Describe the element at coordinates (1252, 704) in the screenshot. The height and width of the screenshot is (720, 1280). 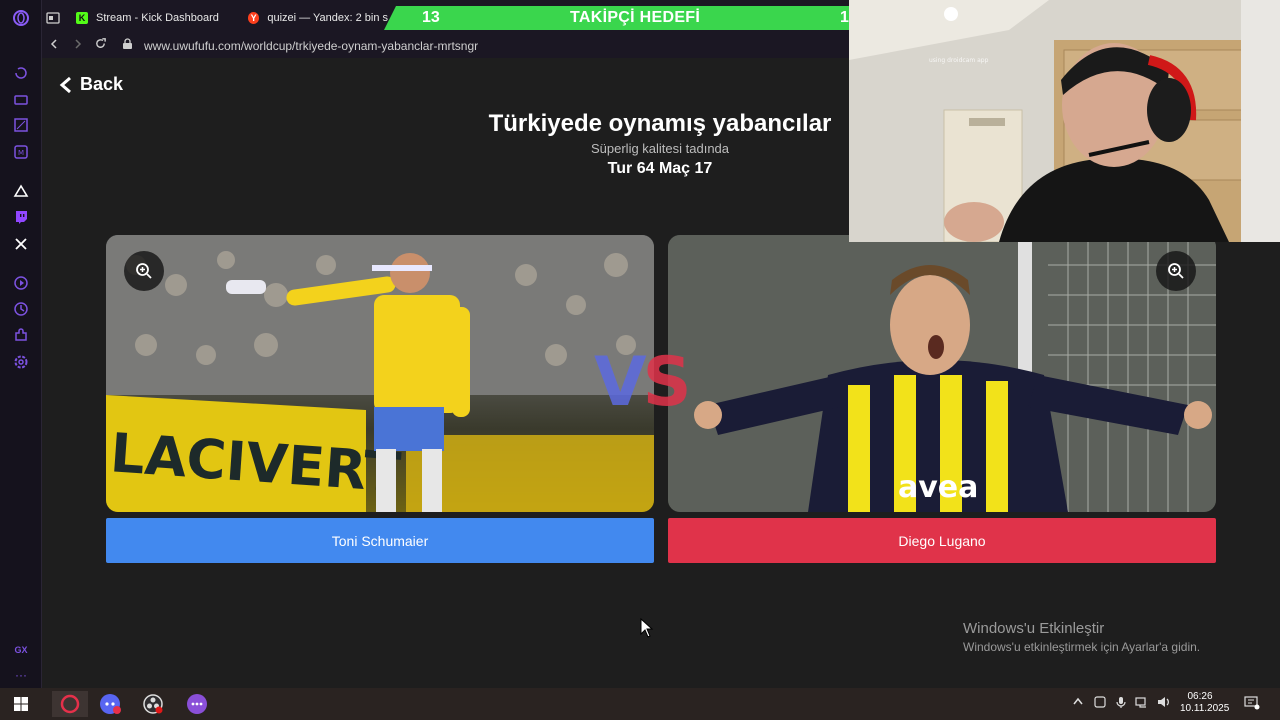
I see `notification-center-icon` at that location.